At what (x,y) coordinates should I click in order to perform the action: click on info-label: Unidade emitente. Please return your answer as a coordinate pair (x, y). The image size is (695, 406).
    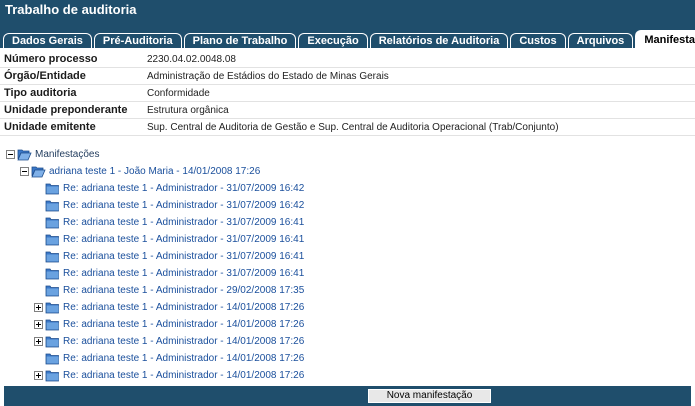
    Looking at the image, I should click on (50, 127).